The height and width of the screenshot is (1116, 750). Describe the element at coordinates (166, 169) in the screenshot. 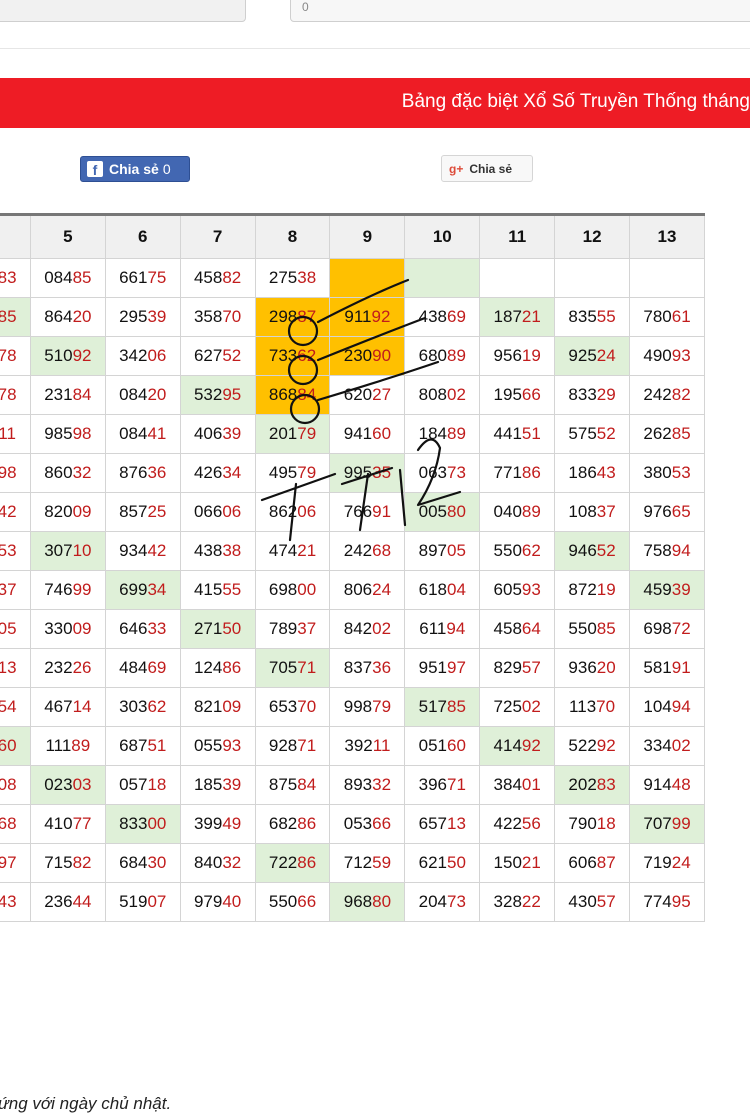

I see `facebook-share-count: 0` at that location.